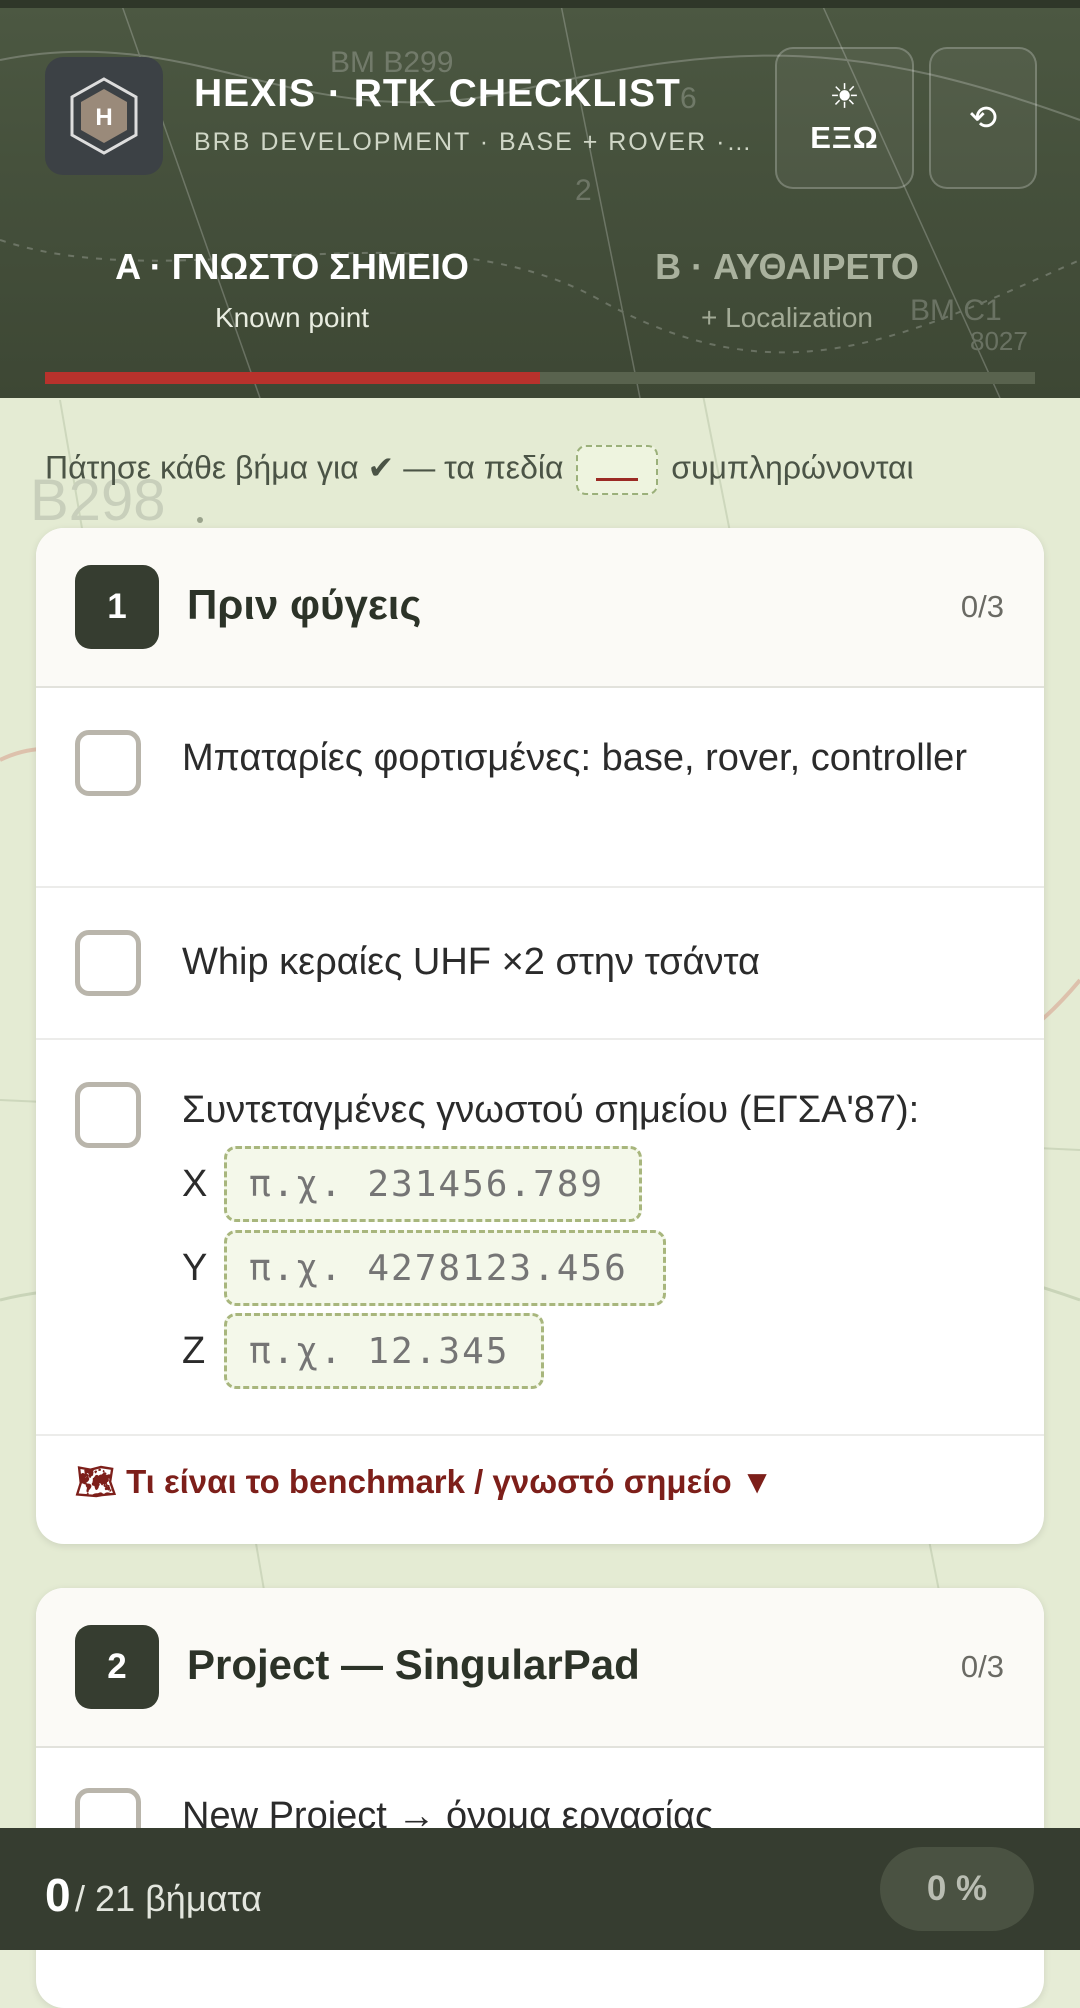 This screenshot has height=2008, width=1080. What do you see at coordinates (787, 266) in the screenshot?
I see `tab-title: B · ΑΥΘΑΙΡΕΤΟ` at bounding box center [787, 266].